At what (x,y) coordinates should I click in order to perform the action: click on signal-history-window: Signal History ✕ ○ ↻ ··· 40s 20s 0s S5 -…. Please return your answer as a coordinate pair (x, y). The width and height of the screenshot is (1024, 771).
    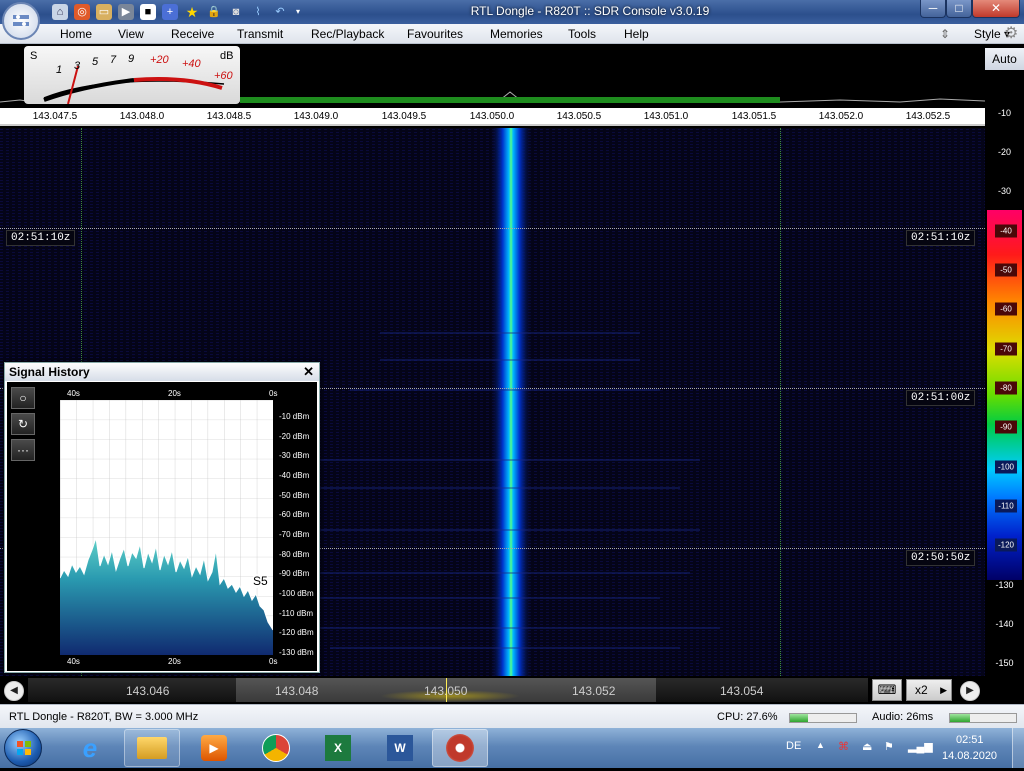
    Looking at the image, I should click on (162, 517).